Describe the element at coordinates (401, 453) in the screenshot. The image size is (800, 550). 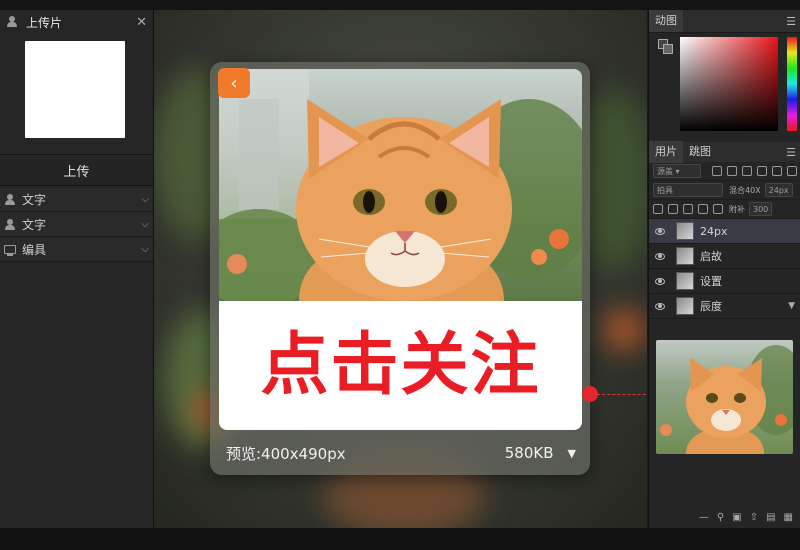
I see `preview-info-row: 预览:400x490px 580KB ▼` at that location.